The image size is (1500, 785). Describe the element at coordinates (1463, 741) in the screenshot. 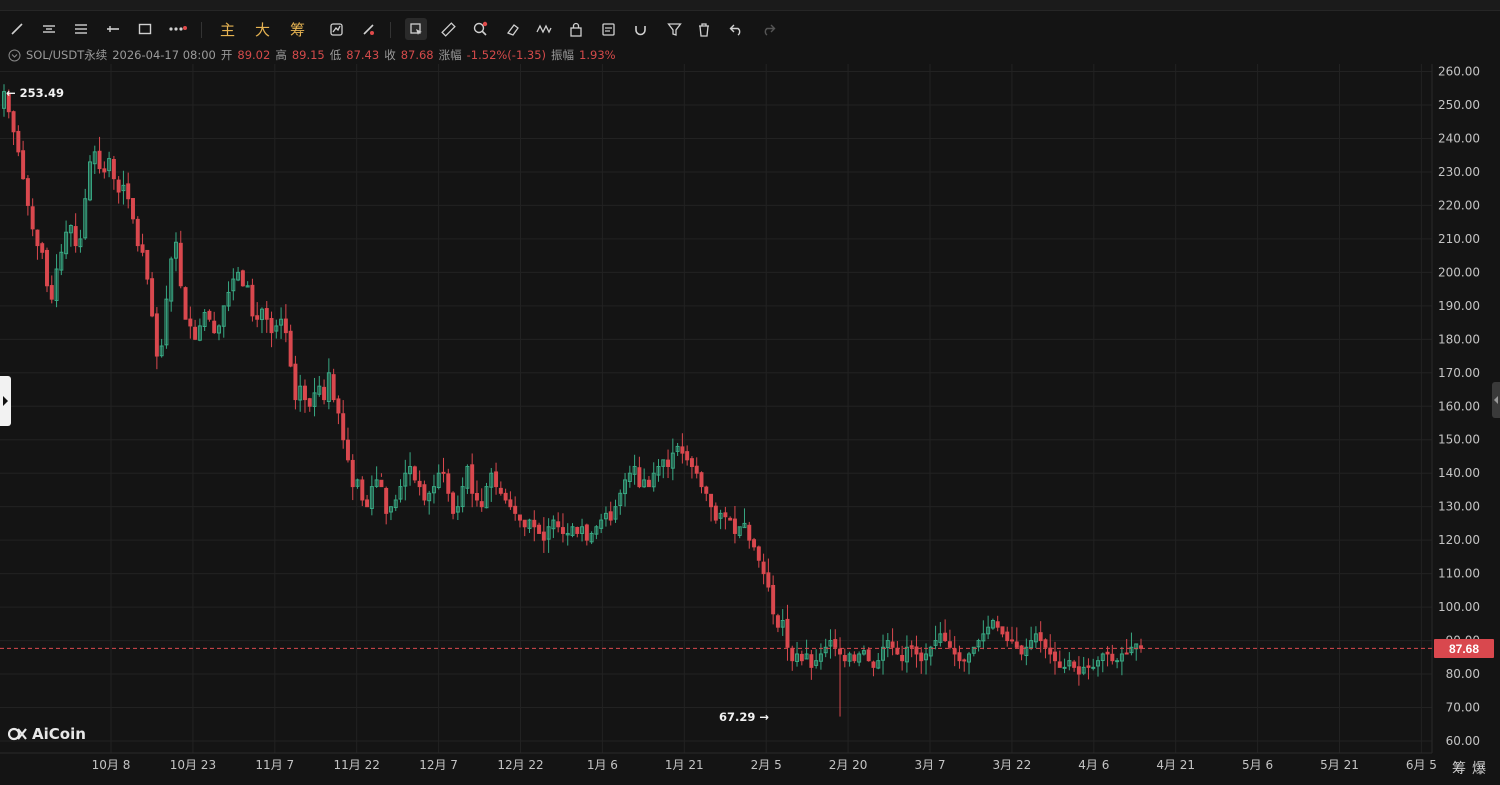

I see `y-tick-label: 60.00` at that location.